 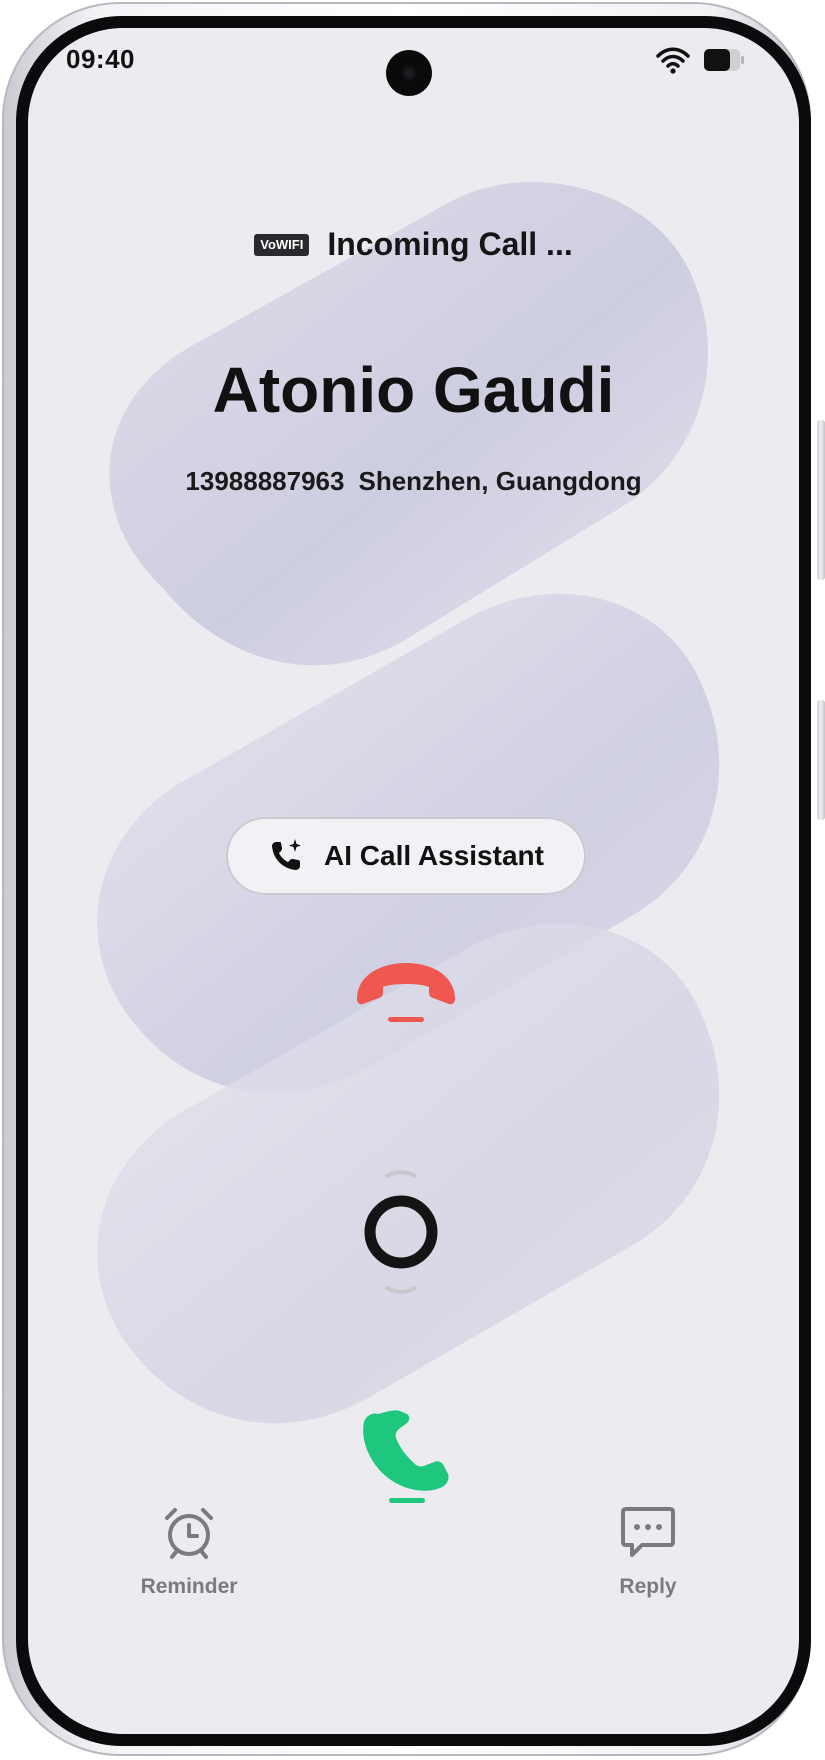 What do you see at coordinates (408, 1458) in the screenshot?
I see `answer-call-icon` at bounding box center [408, 1458].